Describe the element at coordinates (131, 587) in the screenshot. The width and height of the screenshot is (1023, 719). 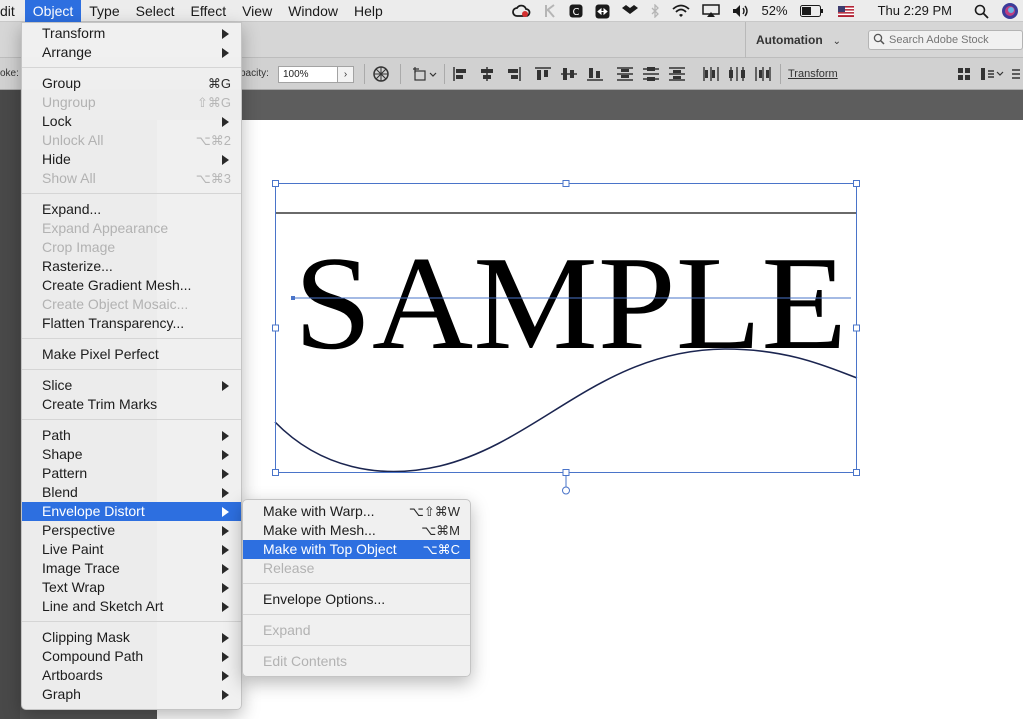
I see `menu-item-text-wrap: Text Wrap` at that location.